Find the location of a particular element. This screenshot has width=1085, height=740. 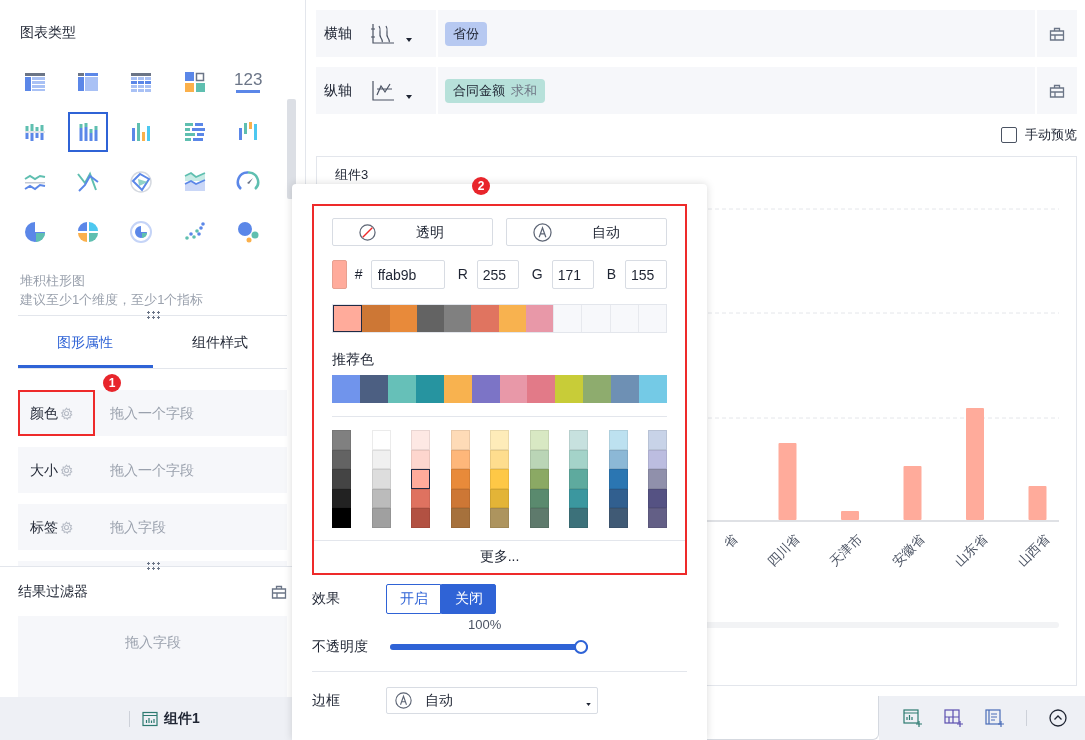

panel-title: 图表类型 is located at coordinates (48, 32).